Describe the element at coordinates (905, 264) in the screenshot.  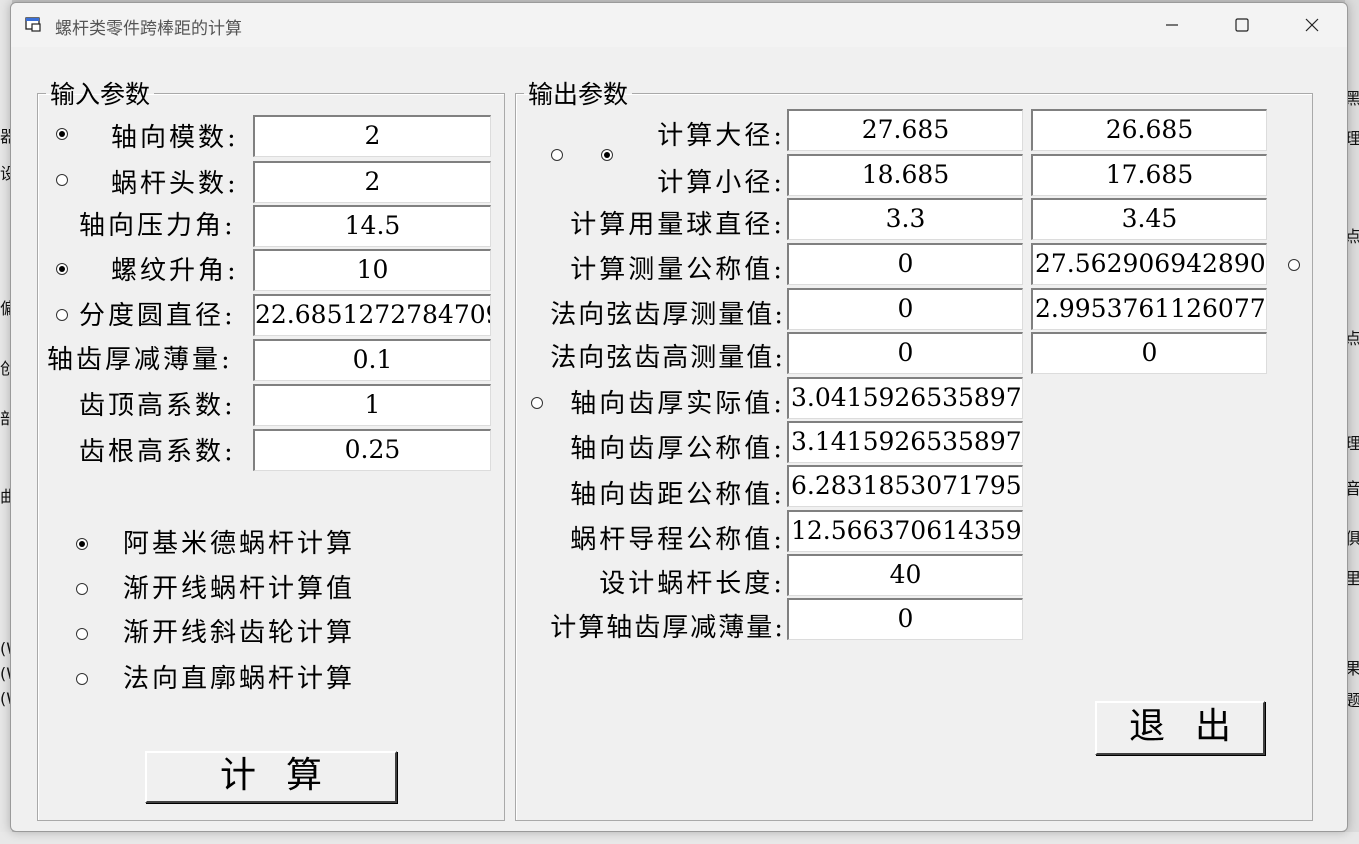
I see `output-measure-nominal-1: 0` at that location.